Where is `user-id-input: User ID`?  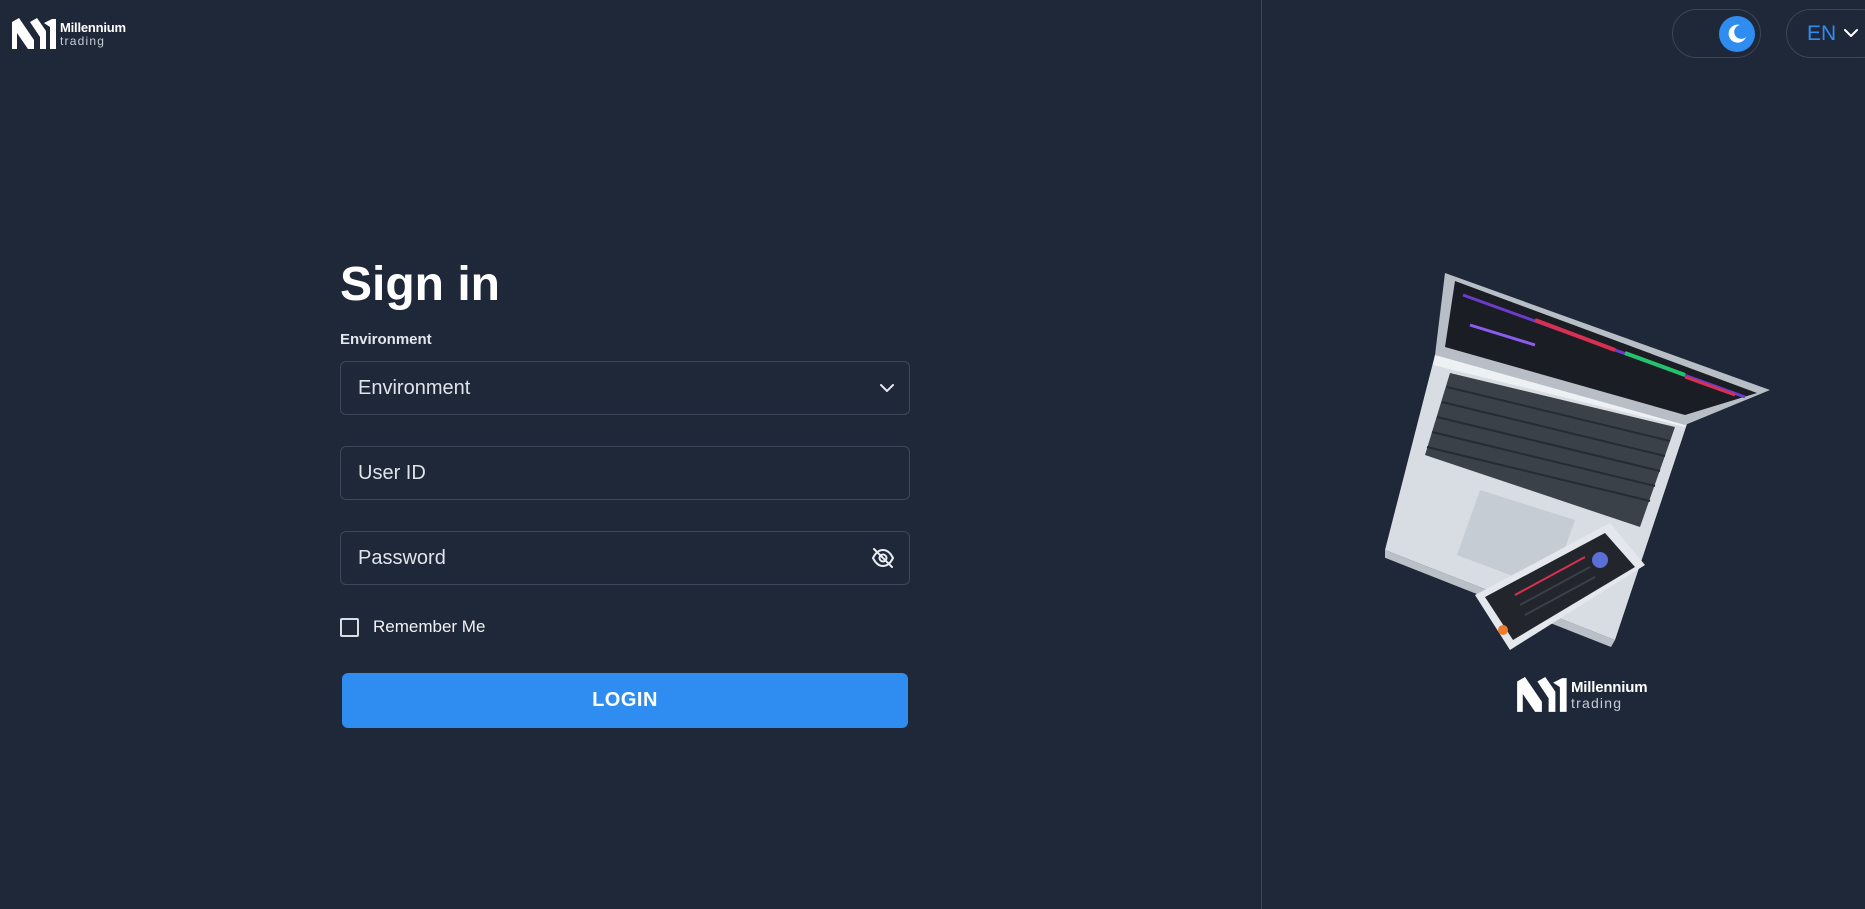 user-id-input: User ID is located at coordinates (625, 473).